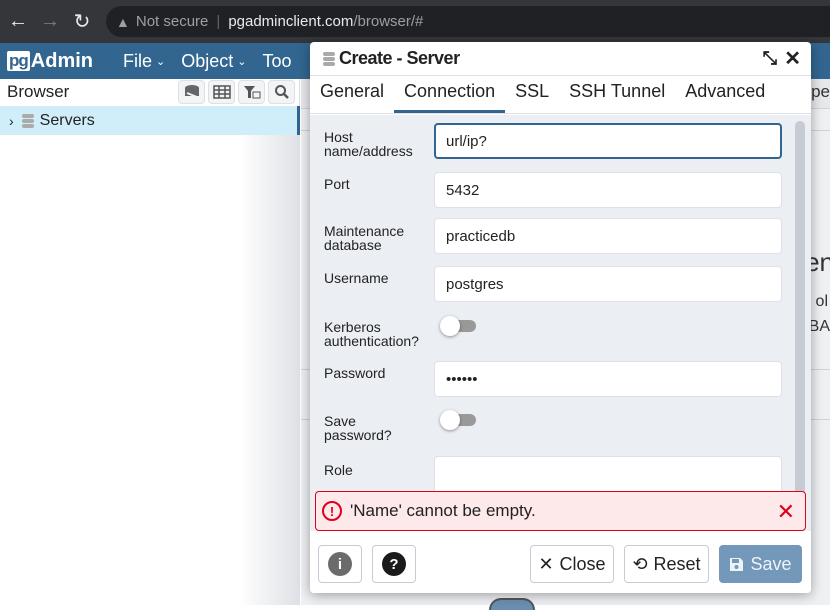  I want to click on warning-triangle-icon: ▲, so click(123, 21).